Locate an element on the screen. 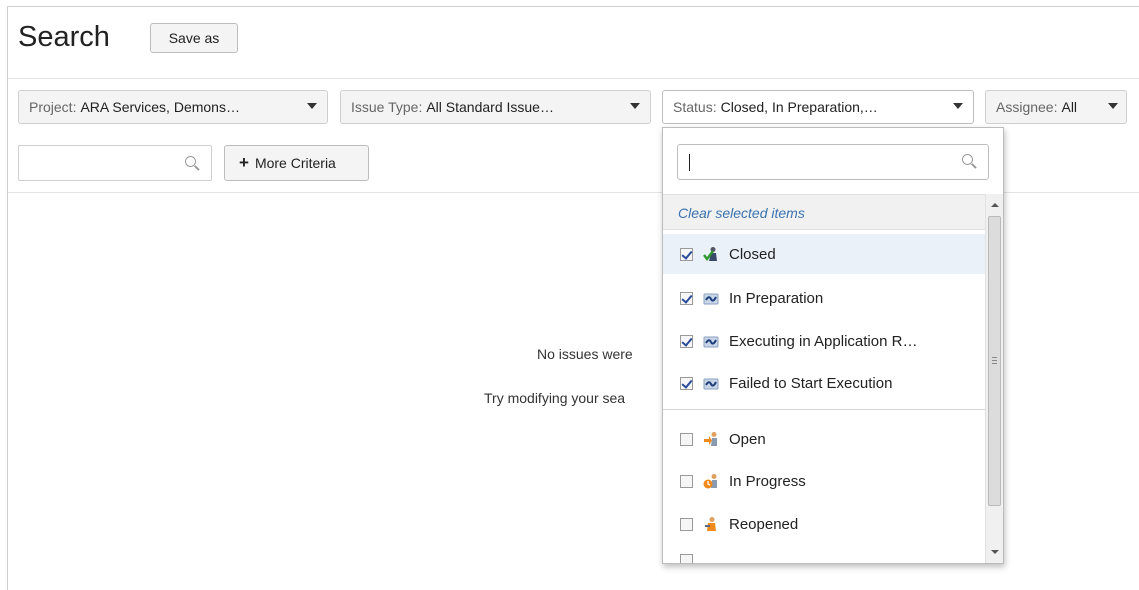 This screenshot has height=590, width=1139. save-as-button: Save as is located at coordinates (194, 38).